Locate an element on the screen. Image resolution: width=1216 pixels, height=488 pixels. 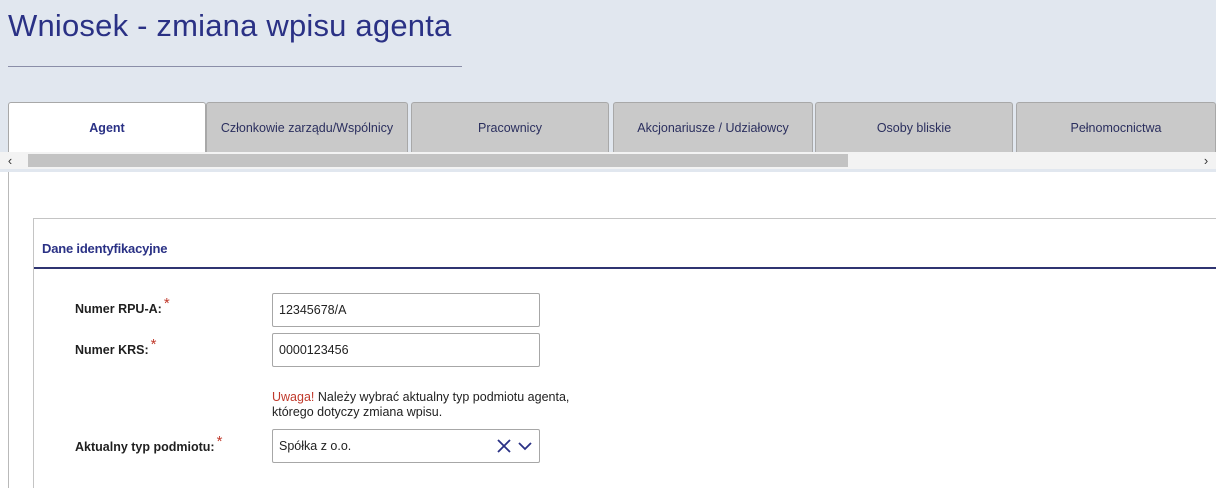
tab-board-members: Członkowie zarządu/Wspólnicy is located at coordinates (307, 127).